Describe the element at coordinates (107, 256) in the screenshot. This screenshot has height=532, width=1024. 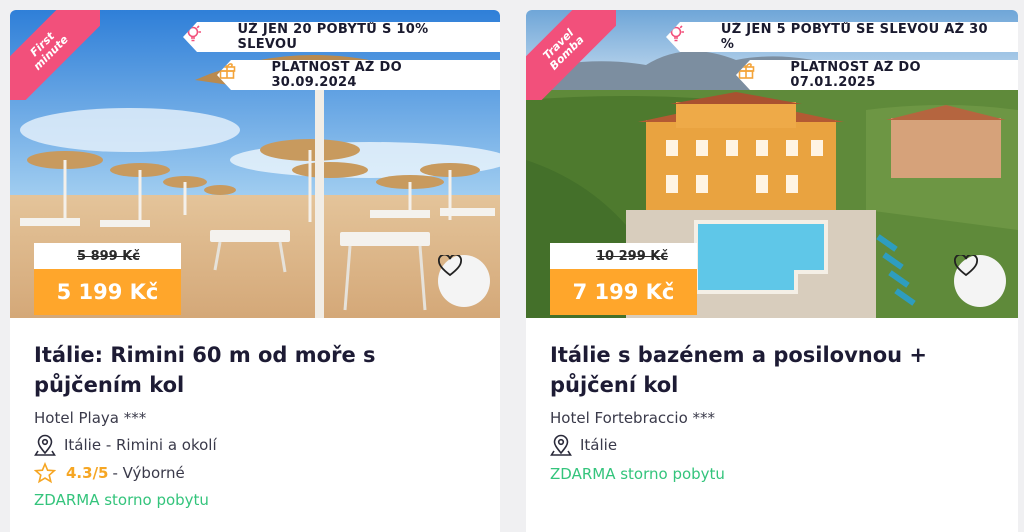
I see `old-price: 5 899 Kč` at that location.